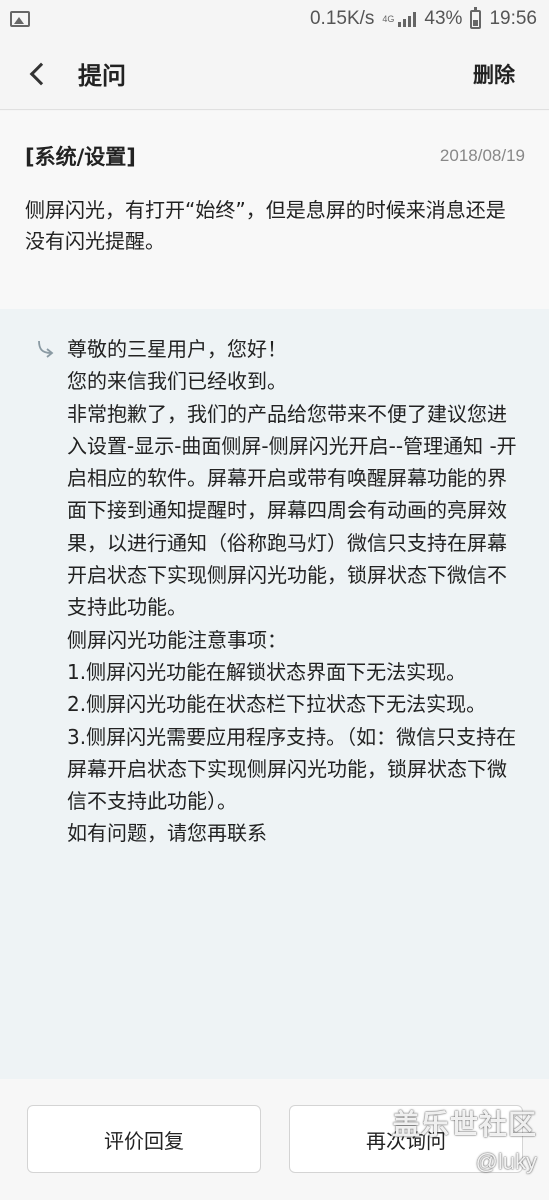  What do you see at coordinates (177, 381) in the screenshot?
I see `answer-paragraph: 您的来信我们已经收到。` at bounding box center [177, 381].